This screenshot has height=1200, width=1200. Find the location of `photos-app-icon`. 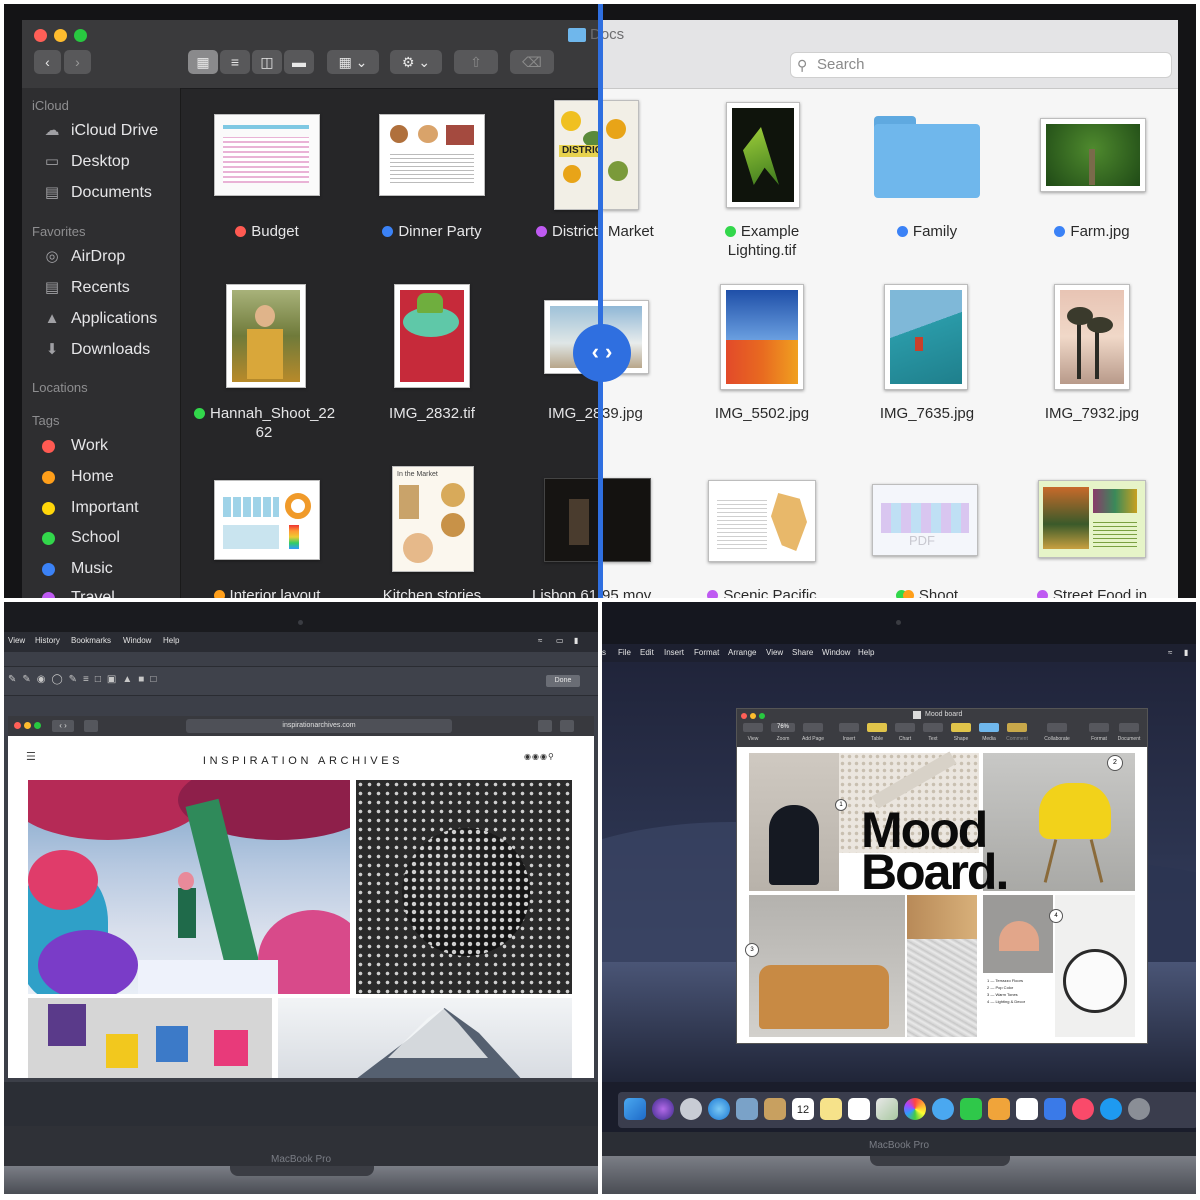

photos-app-icon is located at coordinates (915, 1109).